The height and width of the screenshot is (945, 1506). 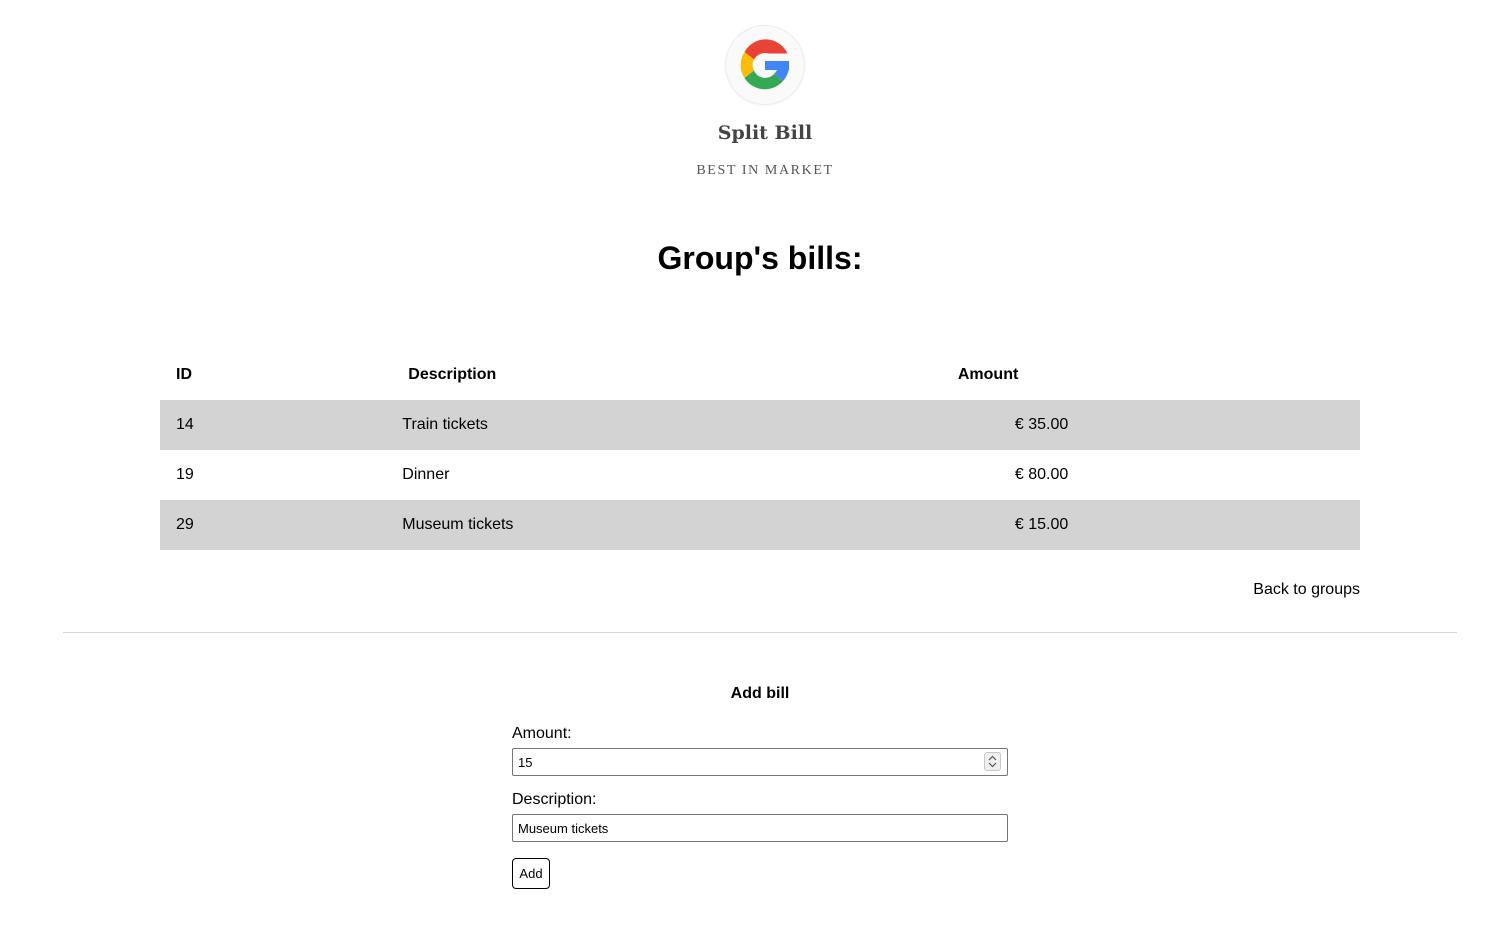 What do you see at coordinates (1158, 525) in the screenshot?
I see `bill-amount: € 15.00` at bounding box center [1158, 525].